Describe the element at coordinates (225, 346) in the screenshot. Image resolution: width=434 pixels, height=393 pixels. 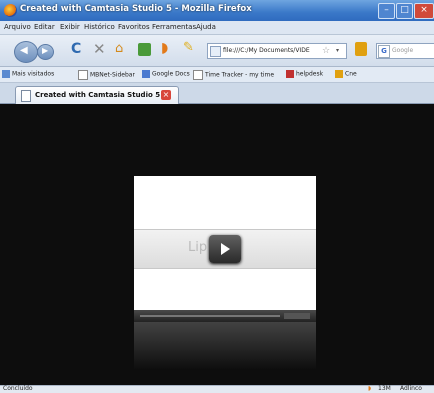
I see `player-reflection` at that location.